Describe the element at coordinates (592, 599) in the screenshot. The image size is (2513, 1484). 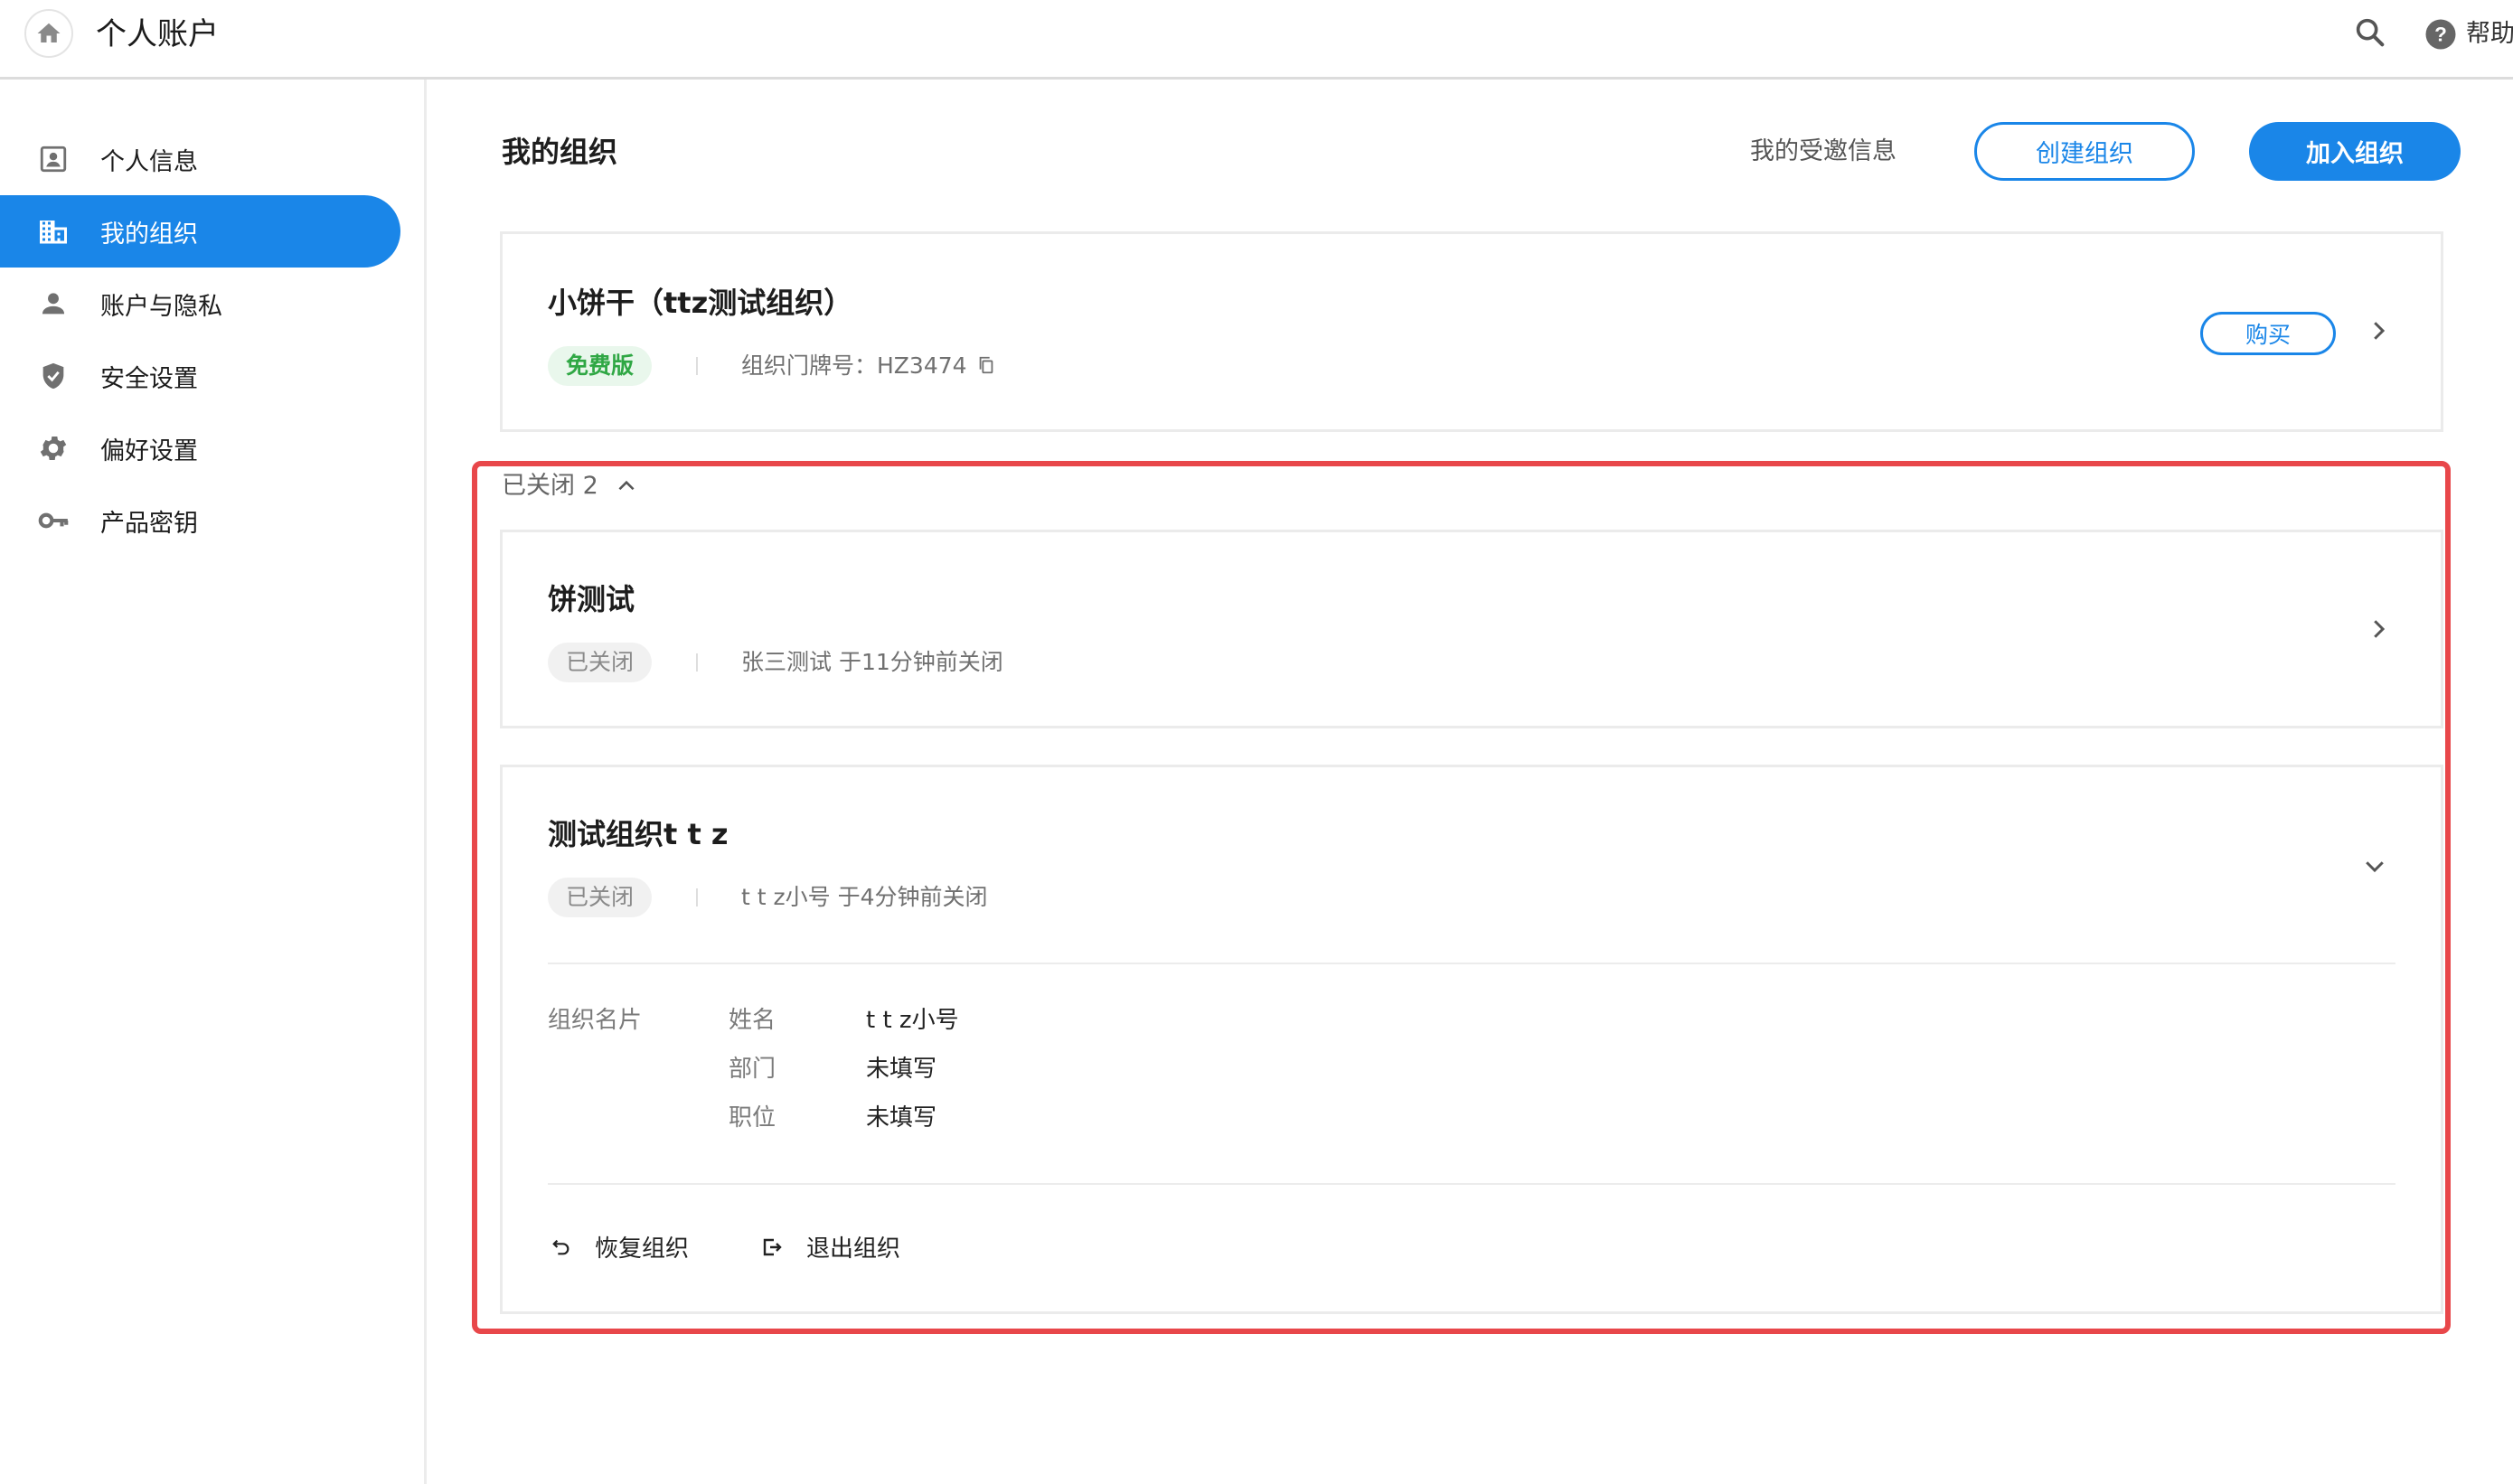
I see `org-name: 饼测试` at that location.